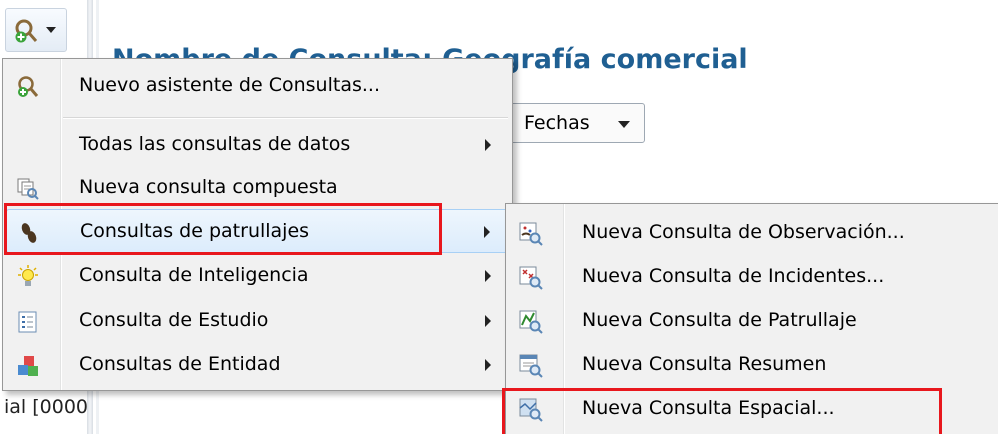 The image size is (998, 434). Describe the element at coordinates (215, 144) in the screenshot. I see `menu-item-label: Todas las consultas de datos` at that location.